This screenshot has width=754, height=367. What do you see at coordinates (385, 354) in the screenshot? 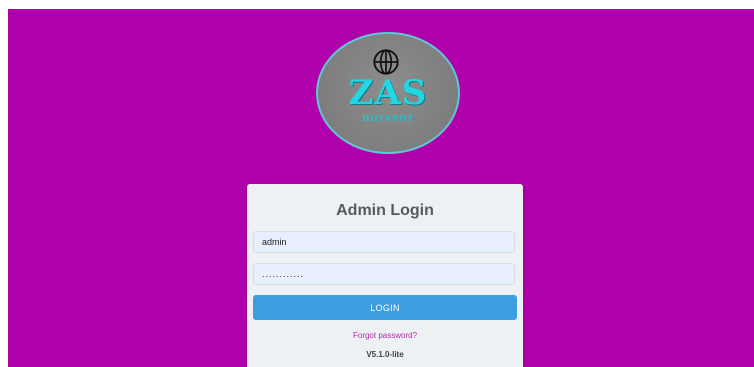
I see `version-label: V5.1.0-lite` at bounding box center [385, 354].